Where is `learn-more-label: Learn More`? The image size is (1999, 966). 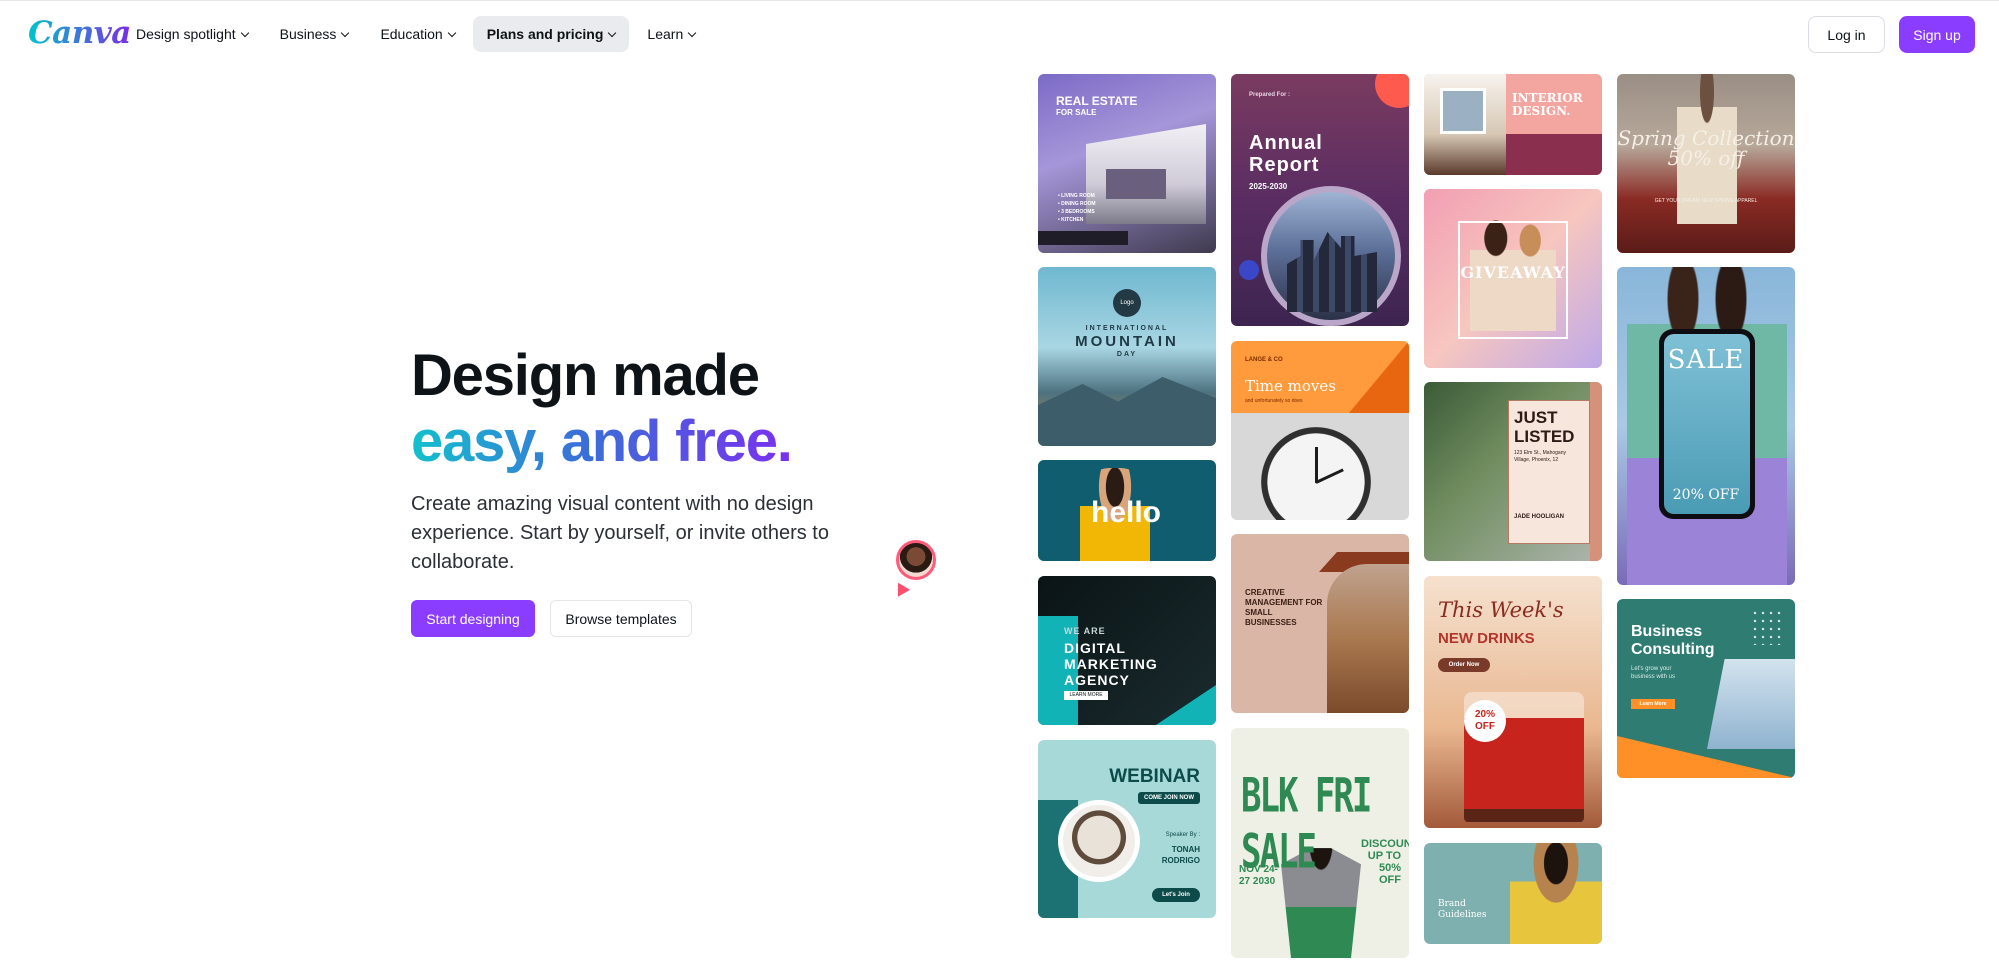 learn-more-label: Learn More is located at coordinates (1653, 704).